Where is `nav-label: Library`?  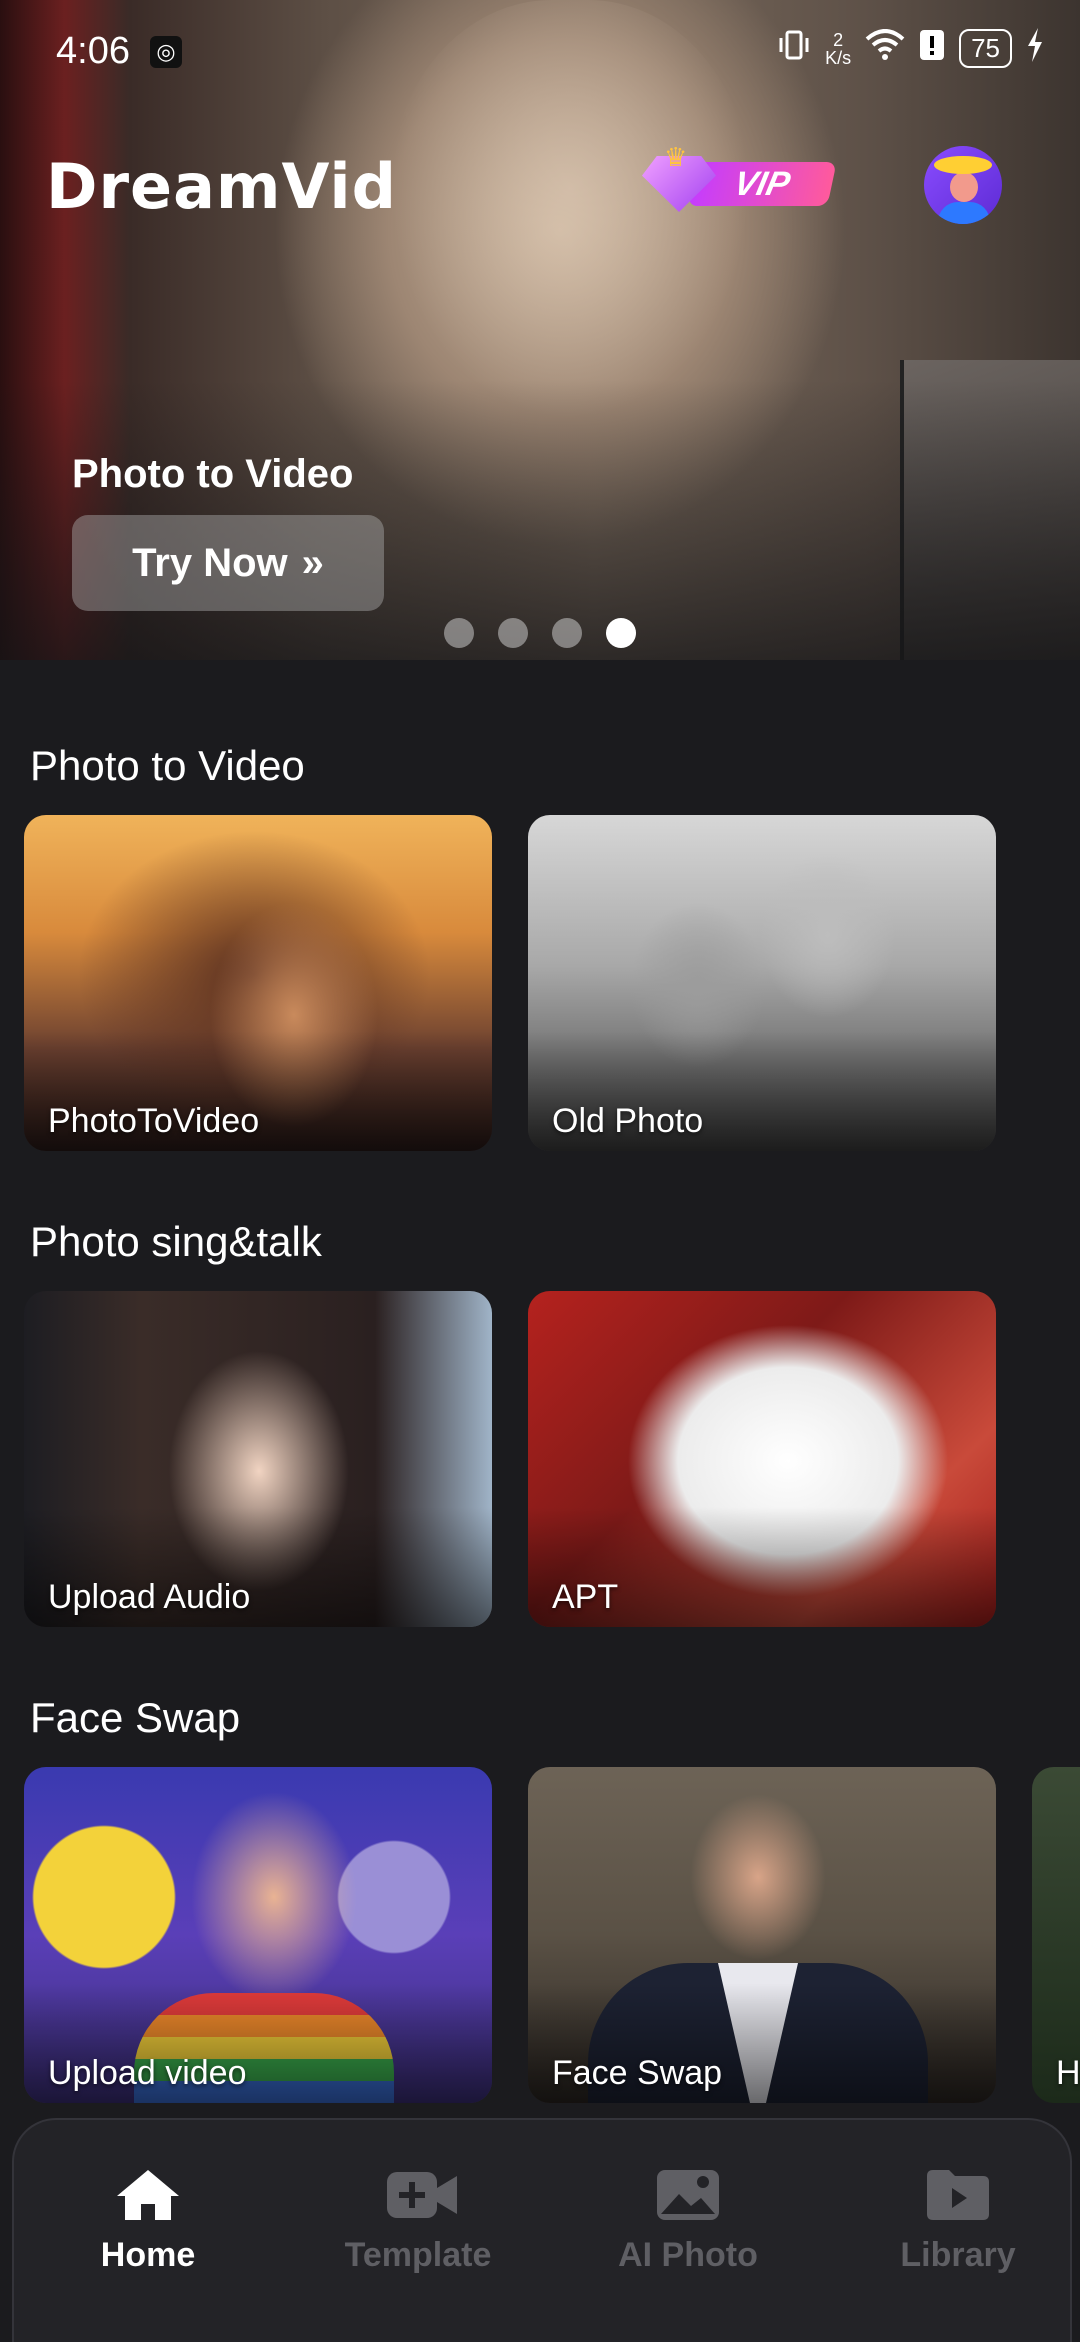 nav-label: Library is located at coordinates (958, 2255).